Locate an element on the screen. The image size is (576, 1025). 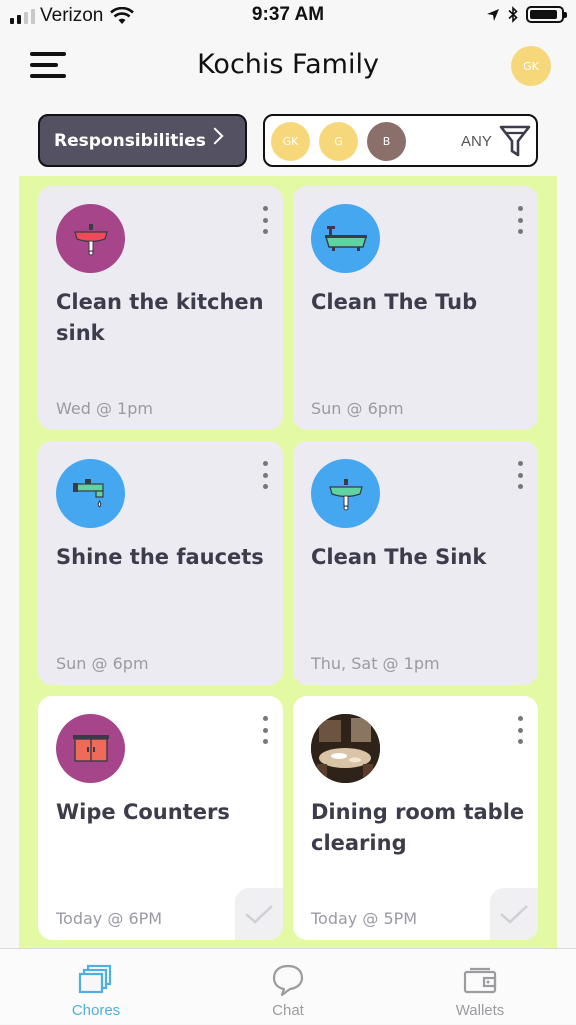
chore-card: Dining room table clearing Today @ 5PM is located at coordinates (415, 818).